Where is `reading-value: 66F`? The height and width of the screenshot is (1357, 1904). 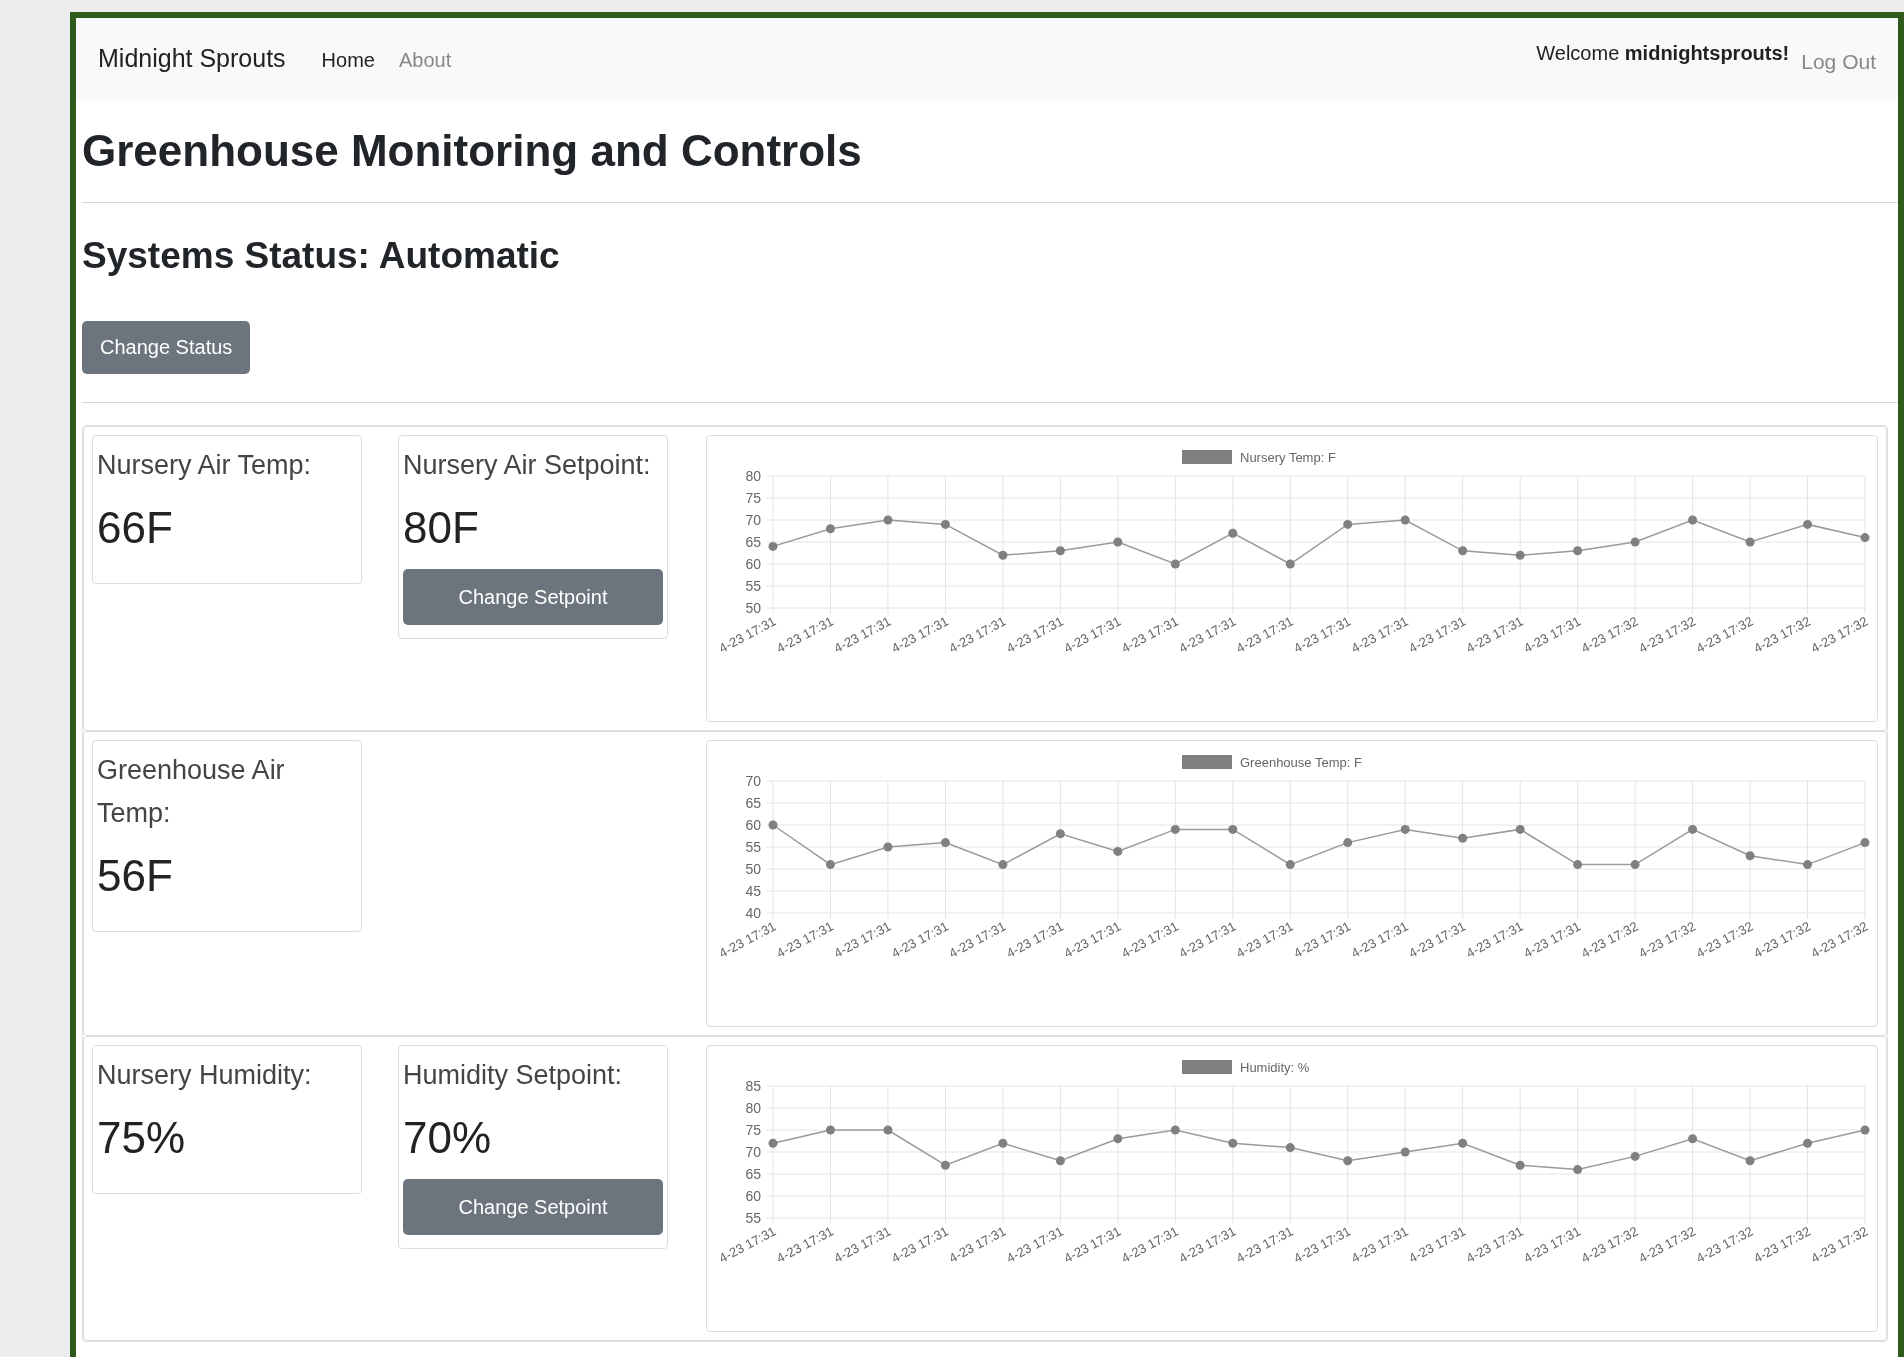 reading-value: 66F is located at coordinates (135, 528).